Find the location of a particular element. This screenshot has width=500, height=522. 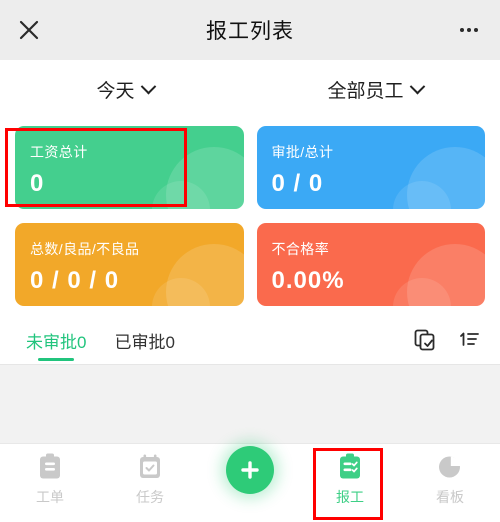

nav-item-work-report-label: 报工 is located at coordinates (350, 497).